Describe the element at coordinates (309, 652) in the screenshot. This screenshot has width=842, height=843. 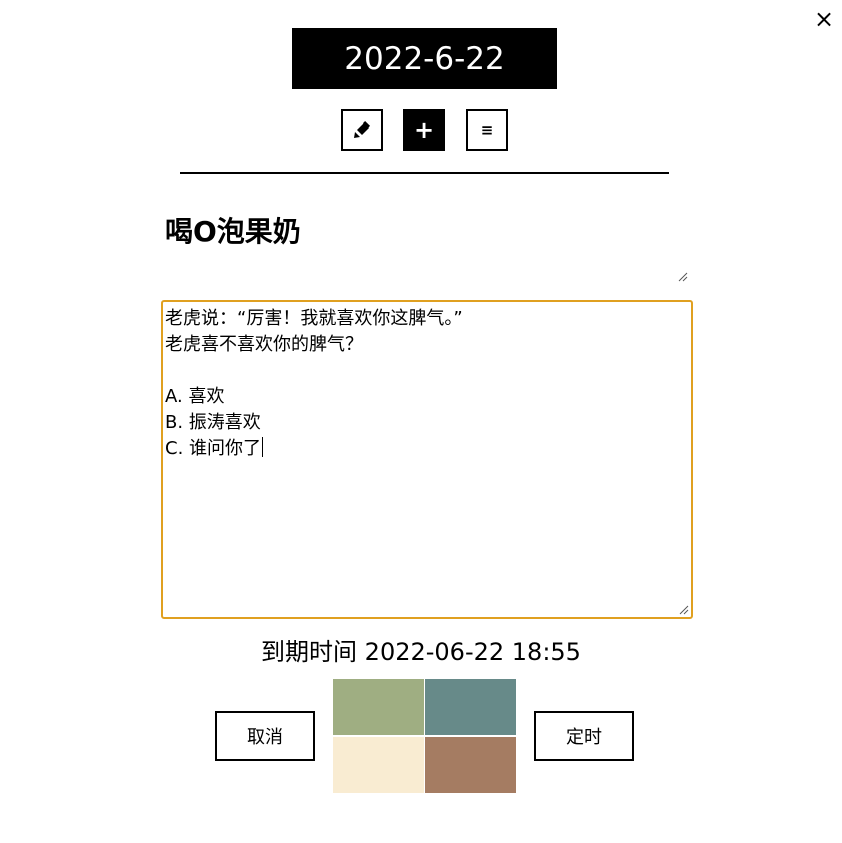
I see `due-label: 到期时间` at that location.